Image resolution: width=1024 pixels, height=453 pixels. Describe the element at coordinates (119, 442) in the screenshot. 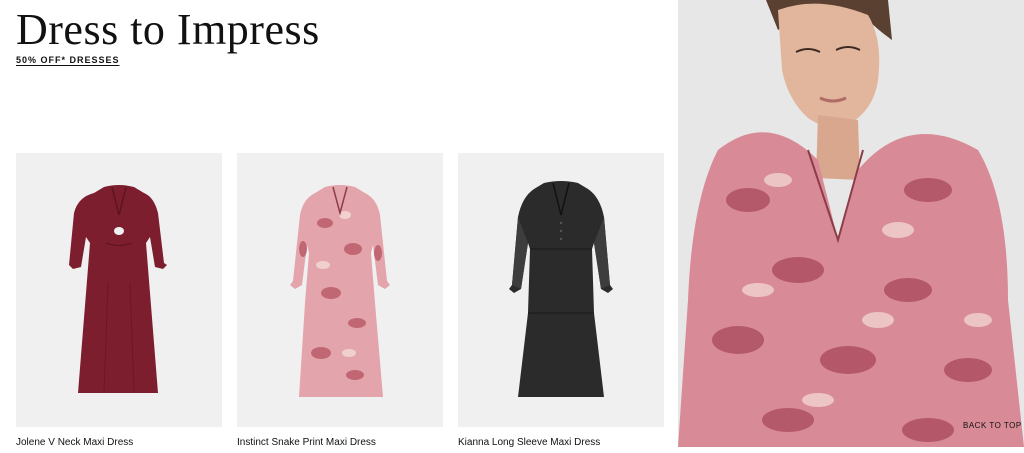

I see `product-name: Jolene V Neck Maxi Dress` at that location.